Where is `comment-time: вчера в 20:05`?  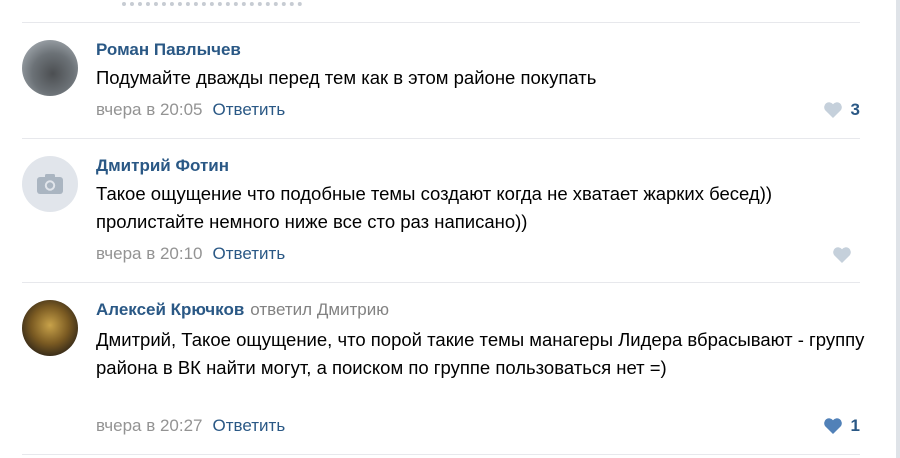 comment-time: вчера в 20:05 is located at coordinates (149, 109).